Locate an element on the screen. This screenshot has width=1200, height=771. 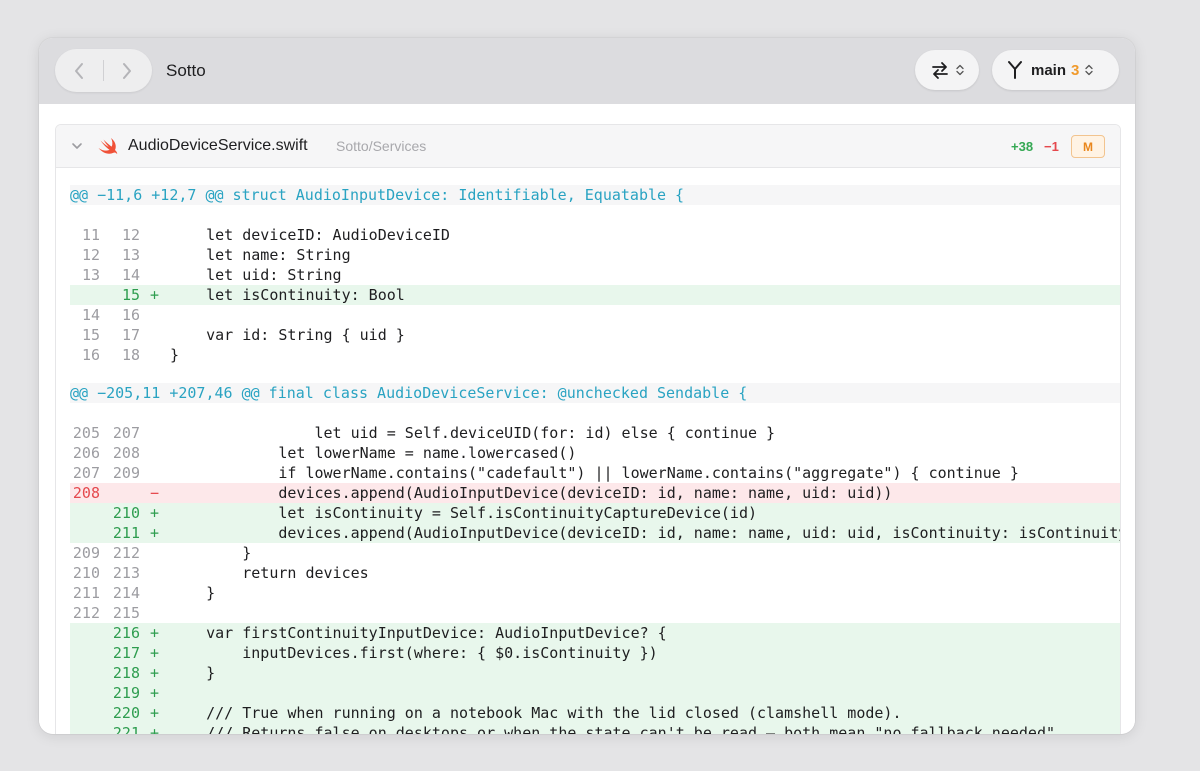
additions-count: +38 is located at coordinates (1022, 146).